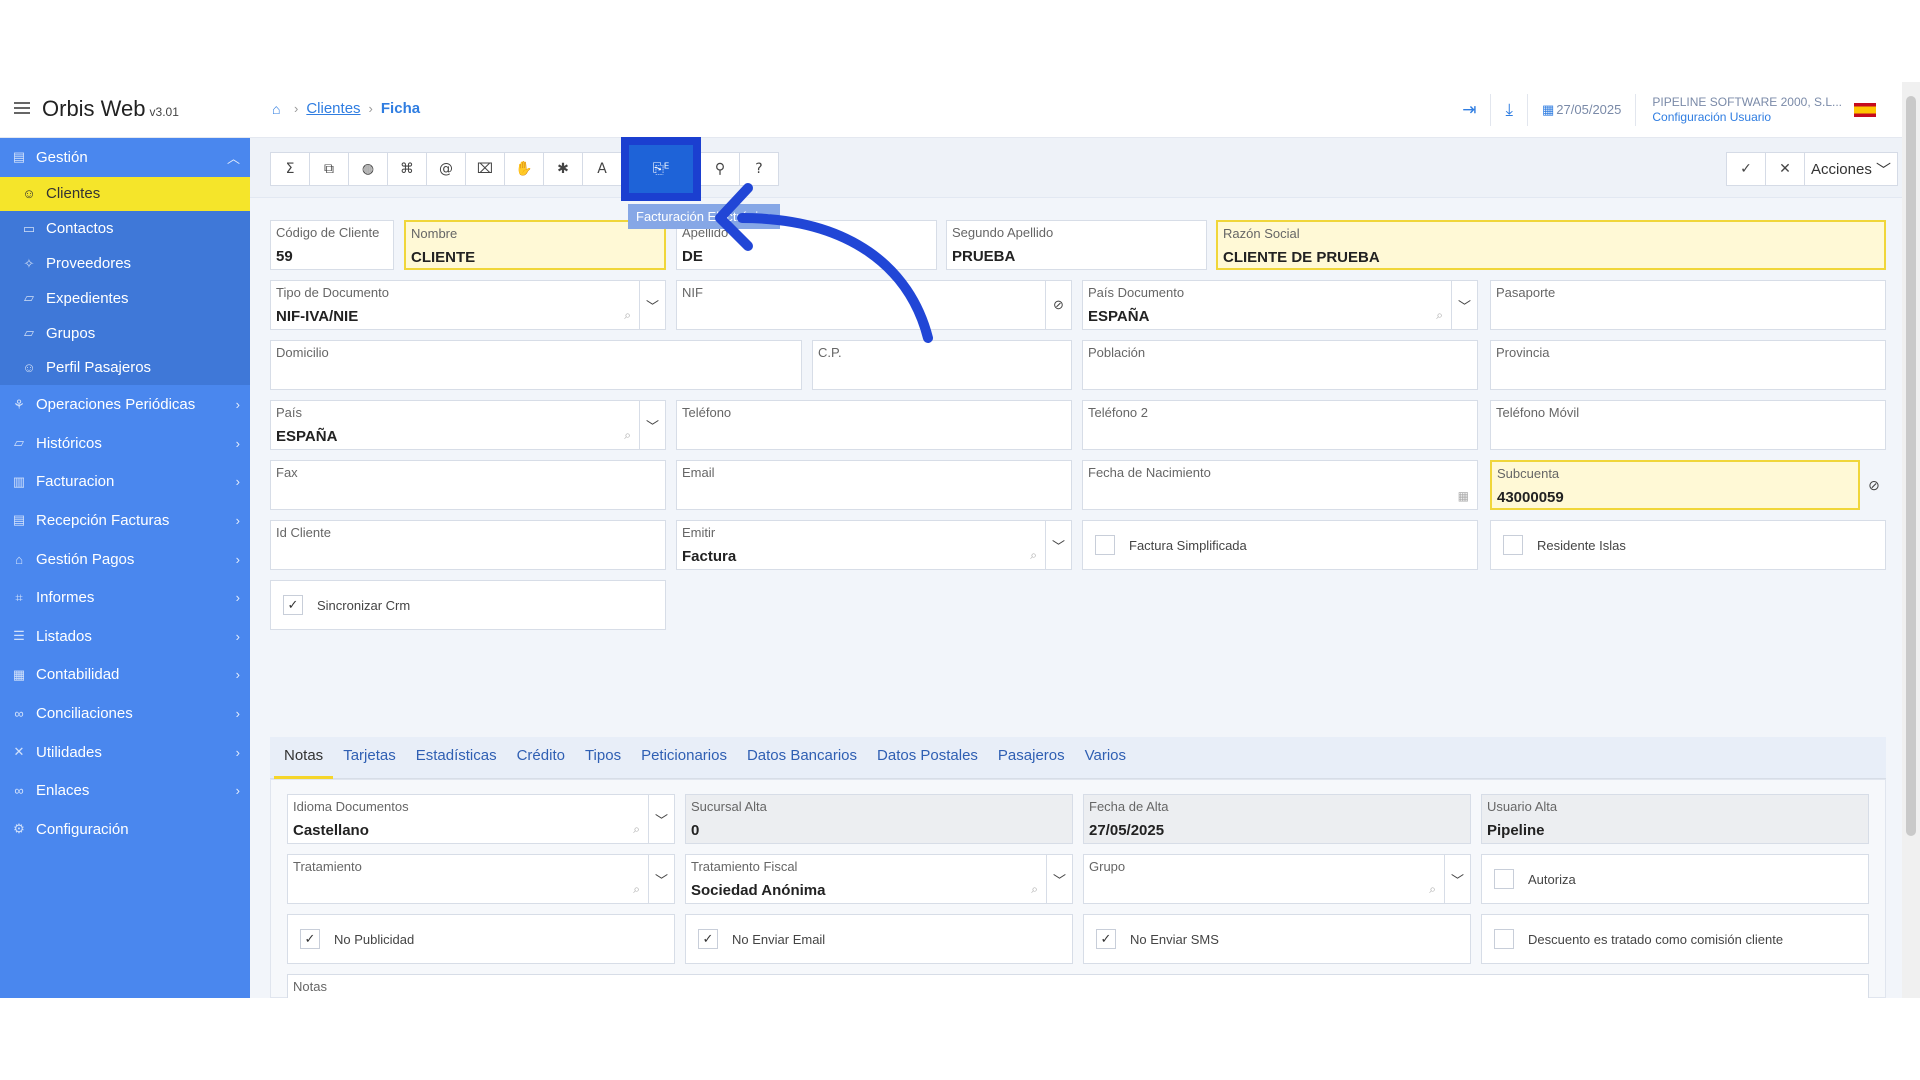  What do you see at coordinates (125, 404) in the screenshot?
I see `sidebar-item-operaciones: ⚘ Operaciones Periódicas ›` at bounding box center [125, 404].